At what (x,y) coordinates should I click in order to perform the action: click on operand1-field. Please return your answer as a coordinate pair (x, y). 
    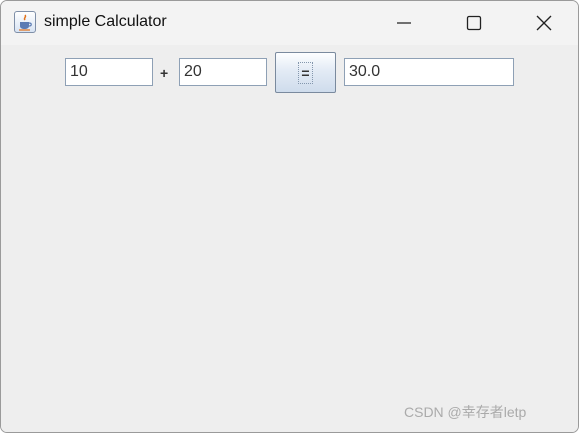
    Looking at the image, I should click on (109, 72).